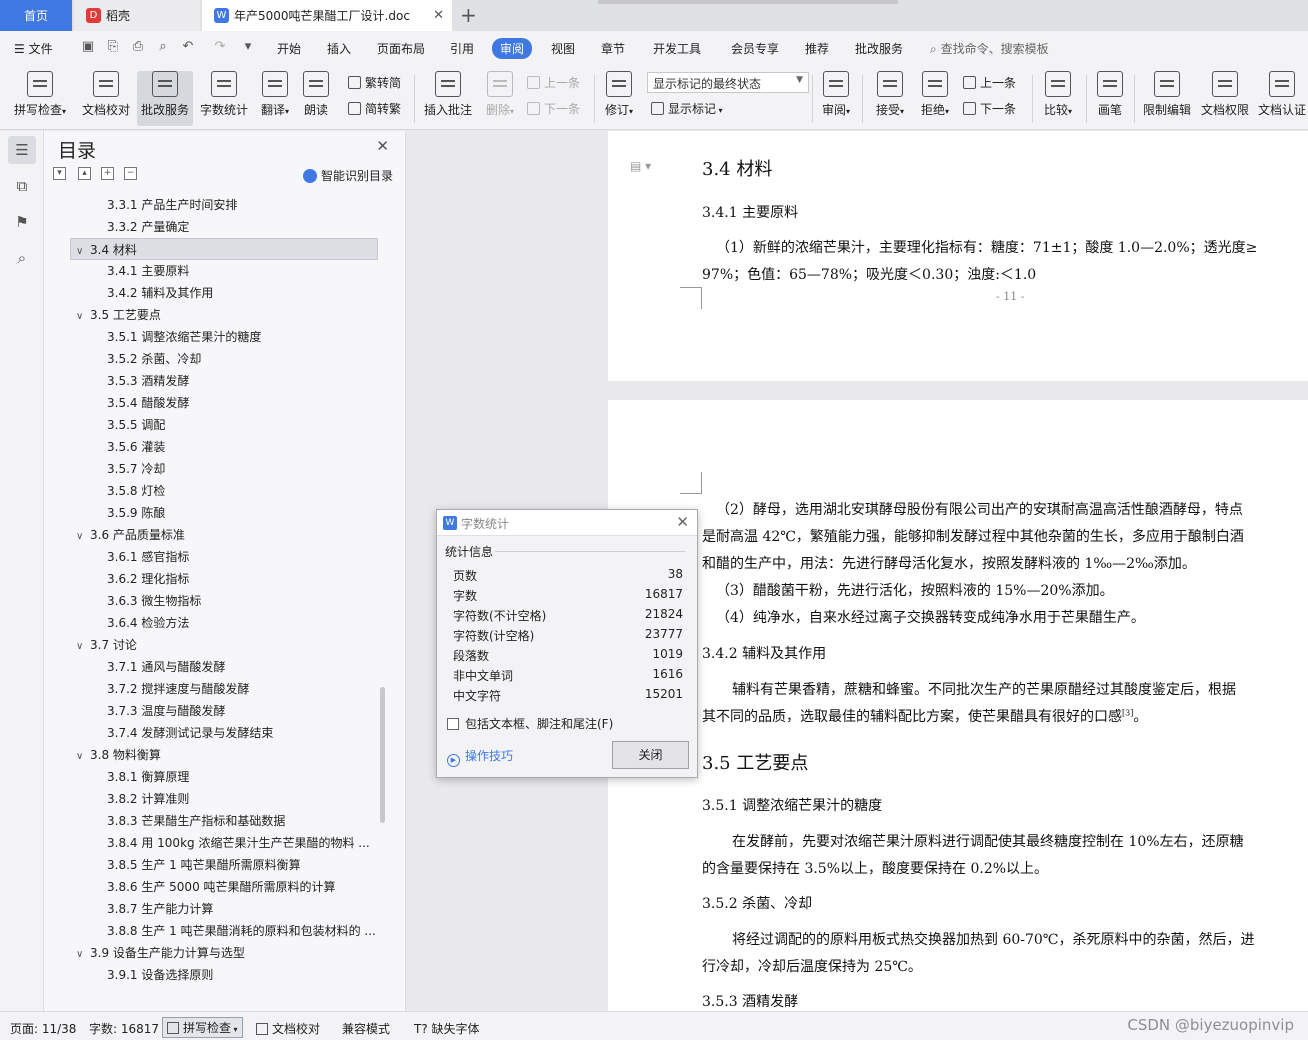 The height and width of the screenshot is (1040, 1308). Describe the element at coordinates (242, 491) in the screenshot. I see `toc-item-subsection: 3.5.8 灯检` at that location.